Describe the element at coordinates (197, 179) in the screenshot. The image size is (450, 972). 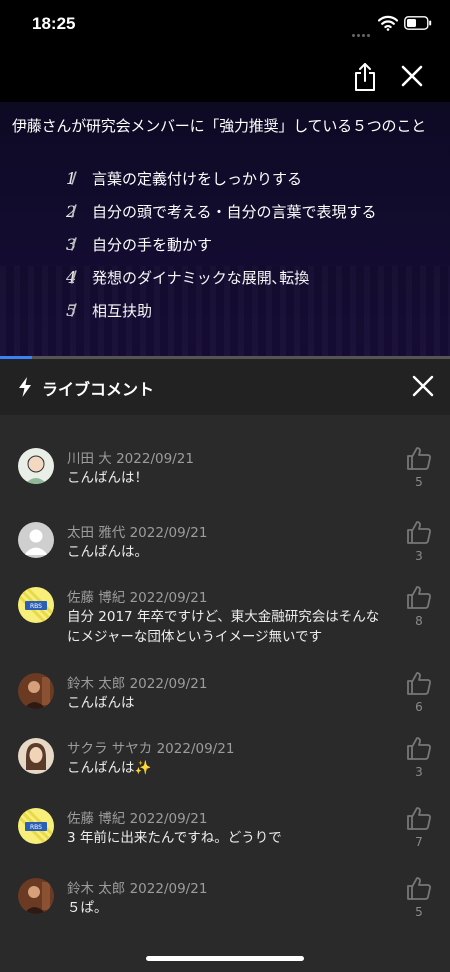
I see `slide-item-text: 言葉の定義付けをしっかりする` at that location.